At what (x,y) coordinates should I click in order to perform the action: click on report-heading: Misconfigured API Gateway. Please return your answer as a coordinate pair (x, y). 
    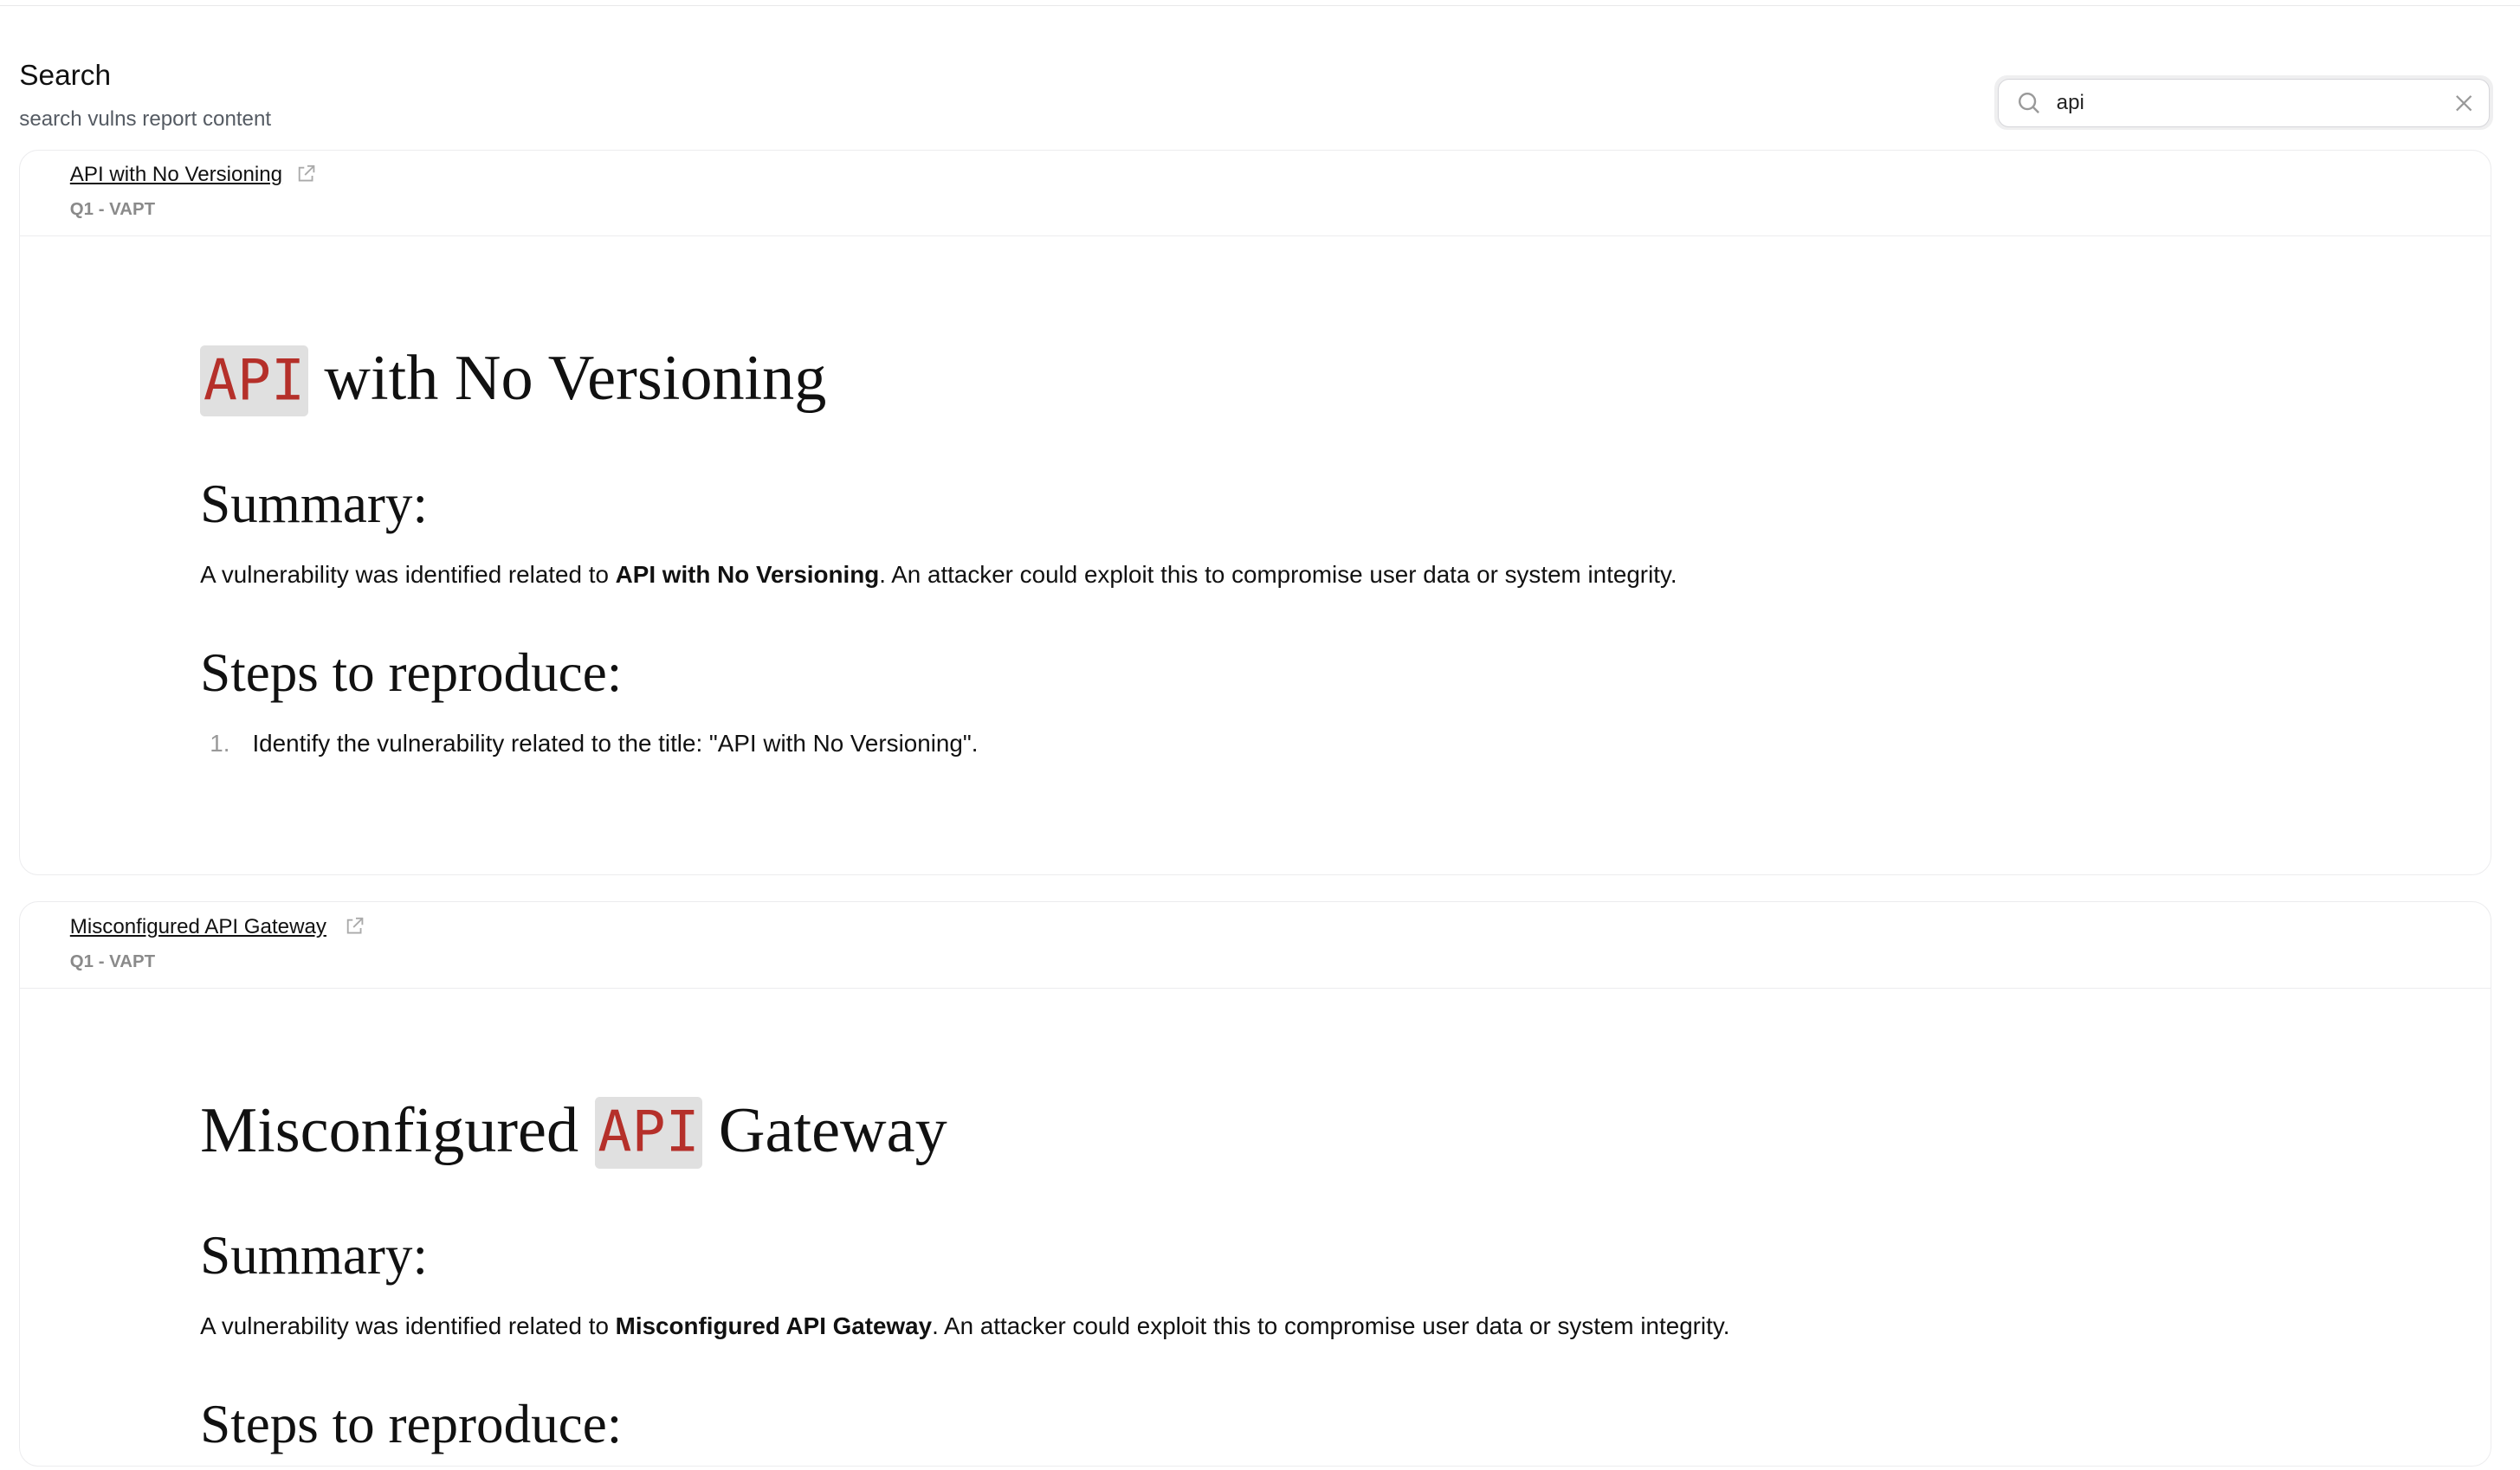
    Looking at the image, I should click on (573, 1132).